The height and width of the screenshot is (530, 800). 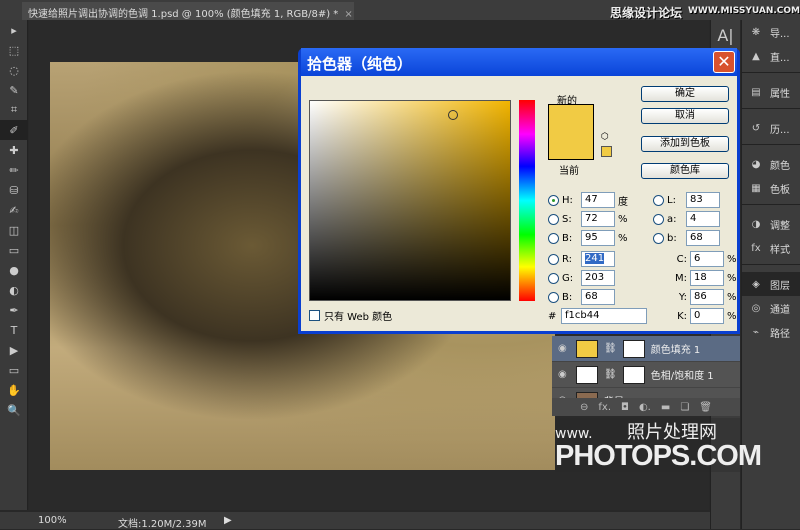 What do you see at coordinates (606, 151) in the screenshot?
I see `web-safe-swatch` at bounding box center [606, 151].